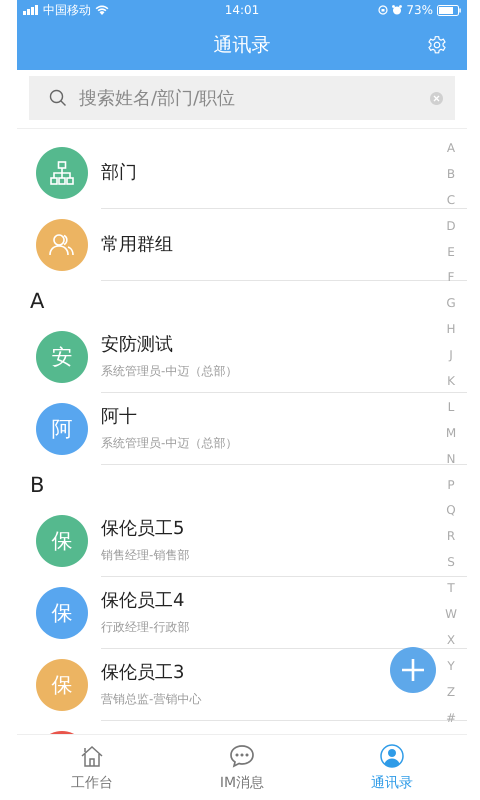 This screenshot has width=480, height=800. Describe the element at coordinates (451, 459) in the screenshot. I see `index-letter: N` at that location.